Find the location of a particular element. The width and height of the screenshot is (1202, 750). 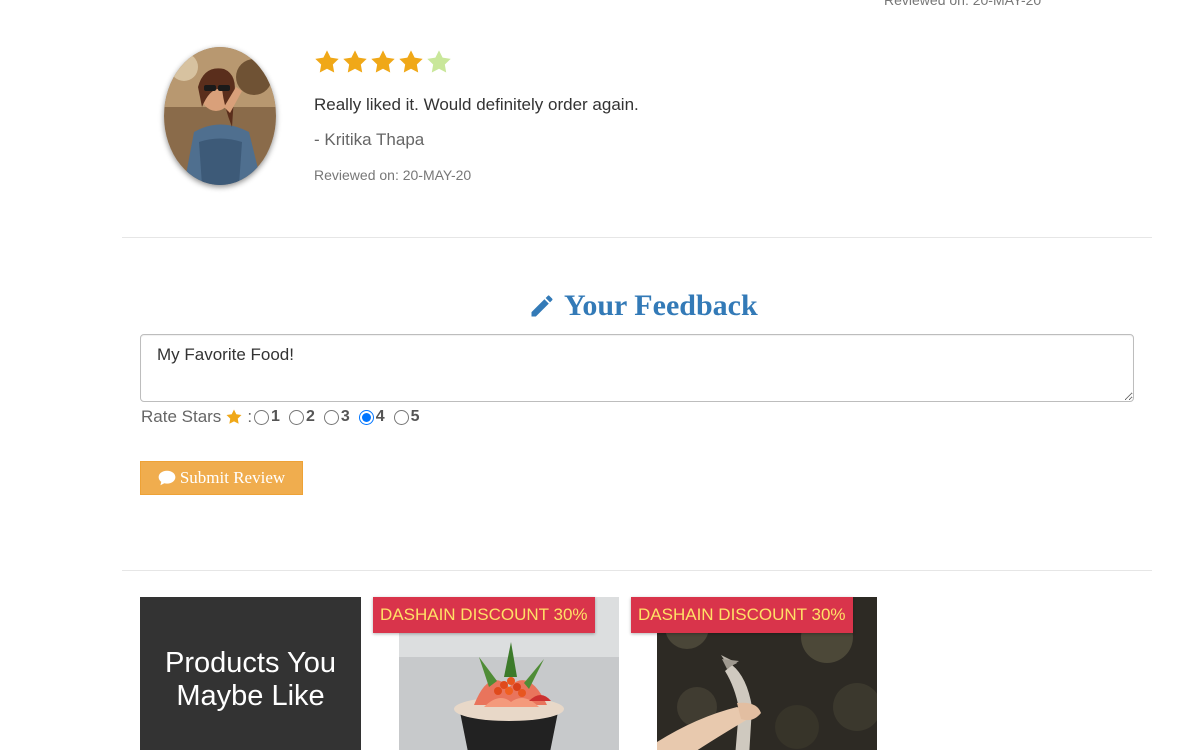

rating-option-5: 5 is located at coordinates (406, 417).